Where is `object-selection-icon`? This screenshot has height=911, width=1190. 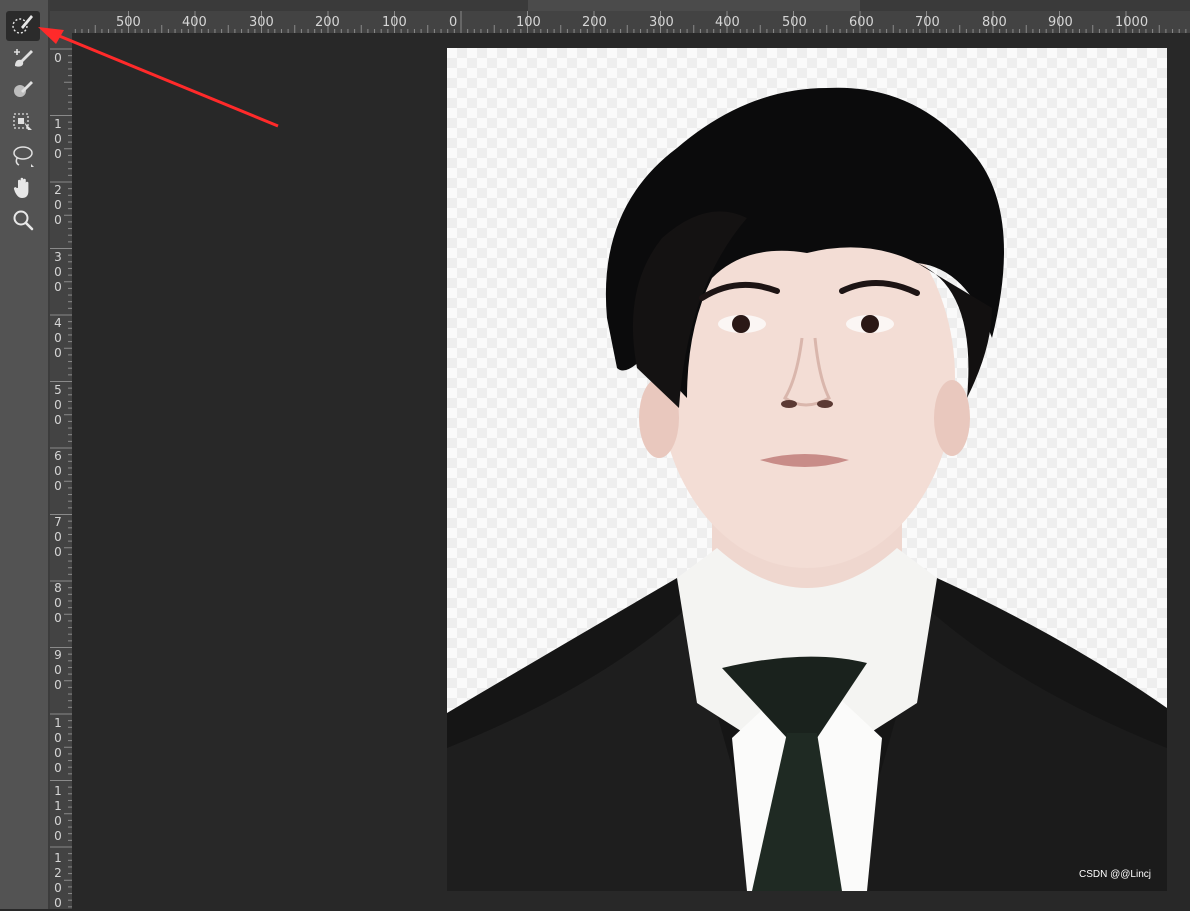
object-selection-icon is located at coordinates (23, 125).